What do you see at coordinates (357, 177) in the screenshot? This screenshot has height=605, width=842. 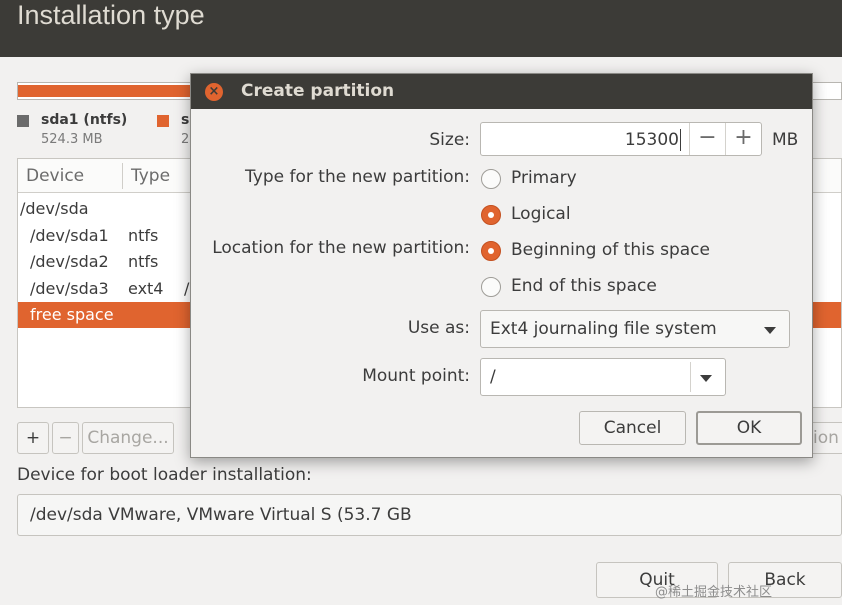 I see `partition-type-label: Type for the new partition:` at bounding box center [357, 177].